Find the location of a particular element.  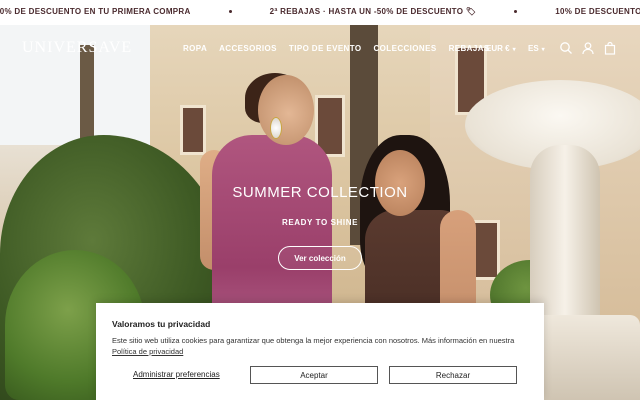

view-collection-label: Ver colección is located at coordinates (320, 258).